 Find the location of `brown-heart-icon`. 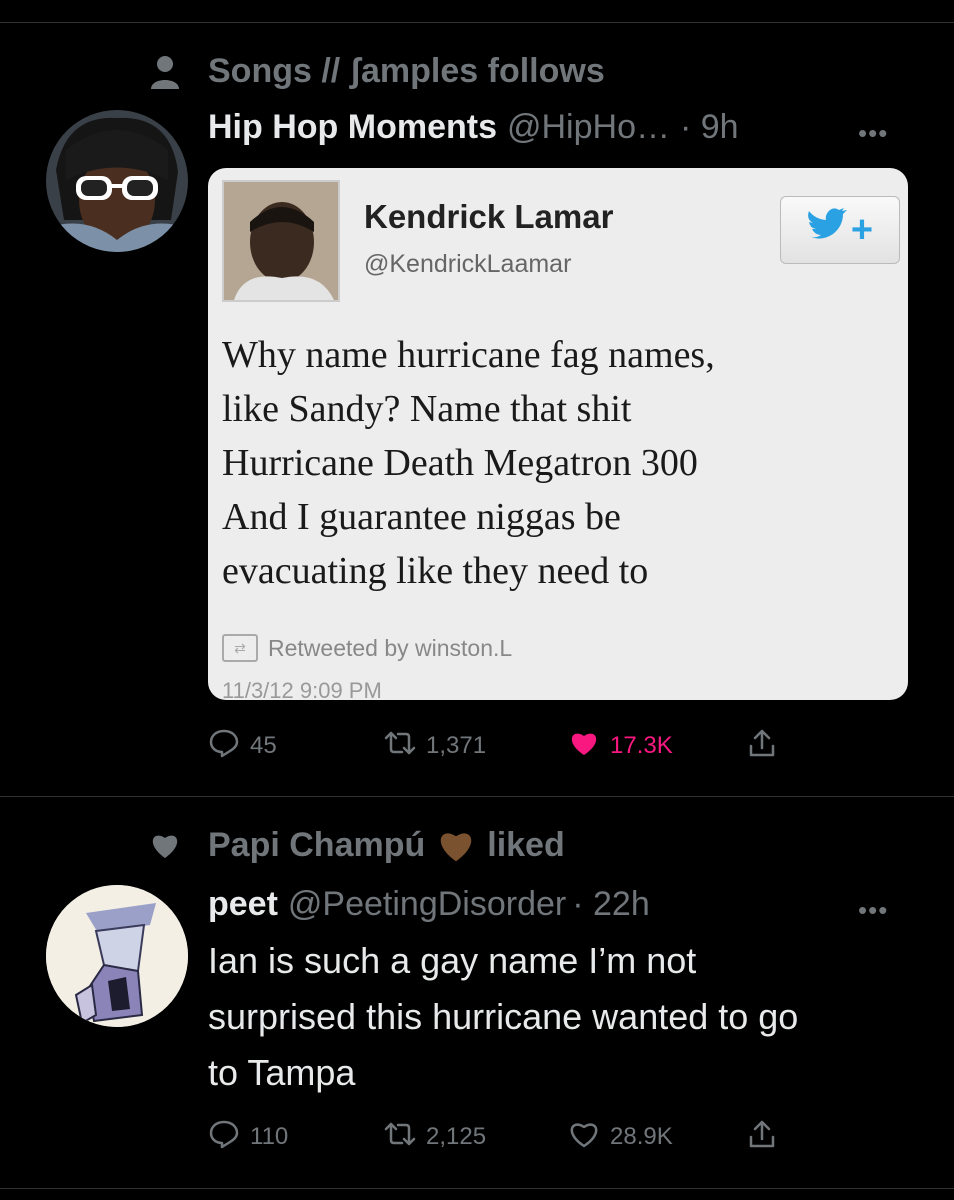

brown-heart-icon is located at coordinates (456, 845).